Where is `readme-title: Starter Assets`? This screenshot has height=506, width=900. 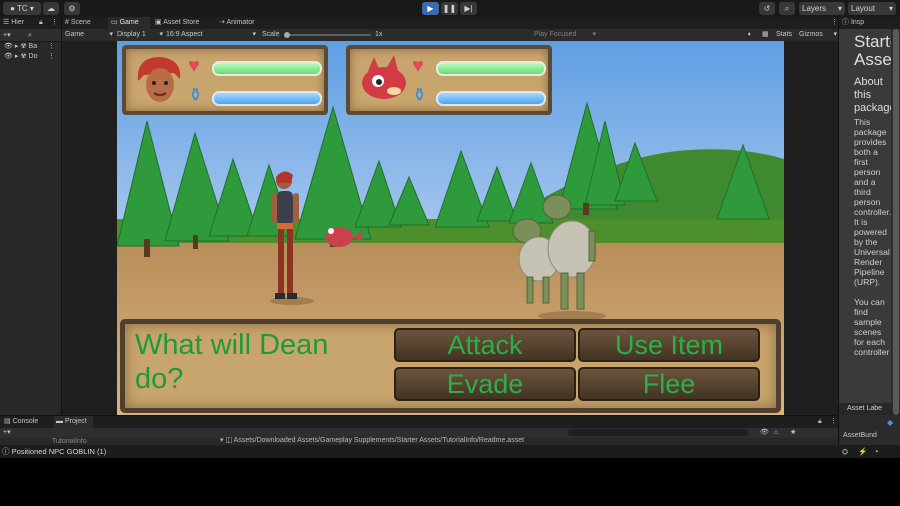 readme-title: Starter Assets is located at coordinates (877, 50).